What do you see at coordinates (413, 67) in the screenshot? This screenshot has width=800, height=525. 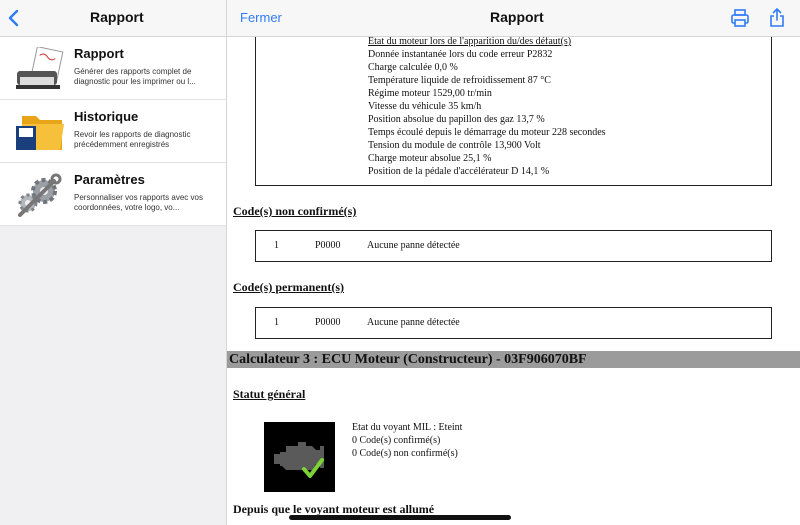 I see `freeze-frame-line: Charge calculée 0,0 %` at bounding box center [413, 67].